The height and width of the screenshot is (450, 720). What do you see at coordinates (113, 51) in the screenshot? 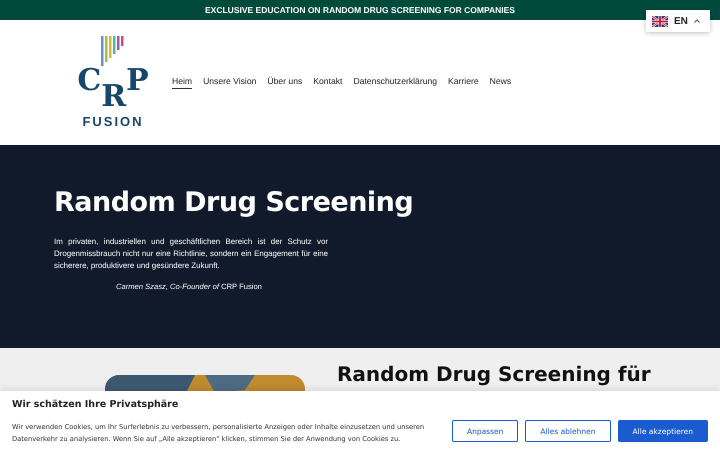
I see `color-bars-icon` at bounding box center [113, 51].